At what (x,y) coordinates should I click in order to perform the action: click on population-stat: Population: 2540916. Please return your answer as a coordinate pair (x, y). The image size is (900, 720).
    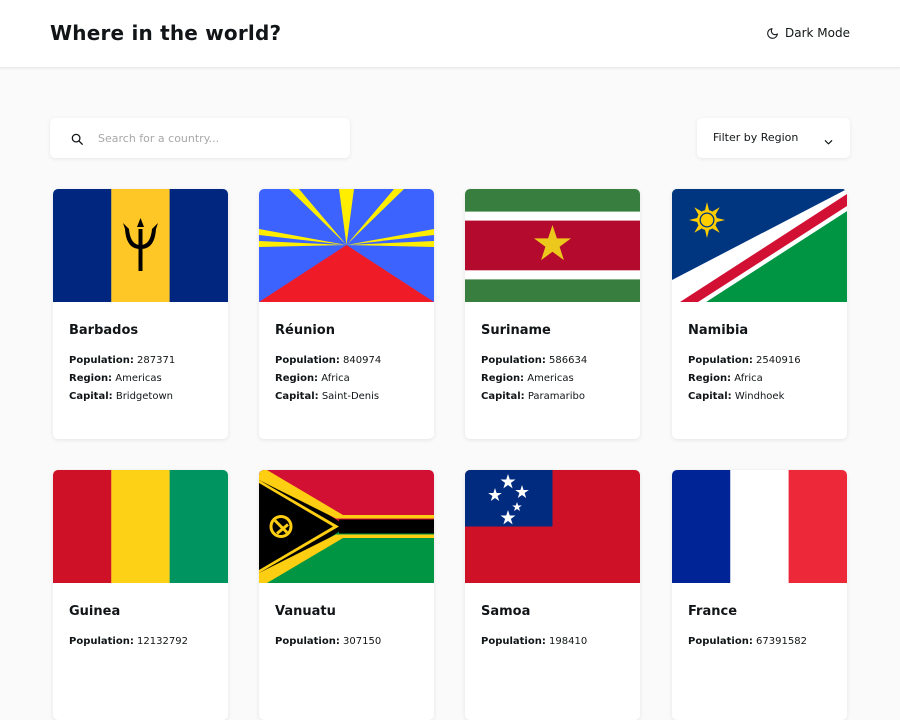
    Looking at the image, I should click on (759, 361).